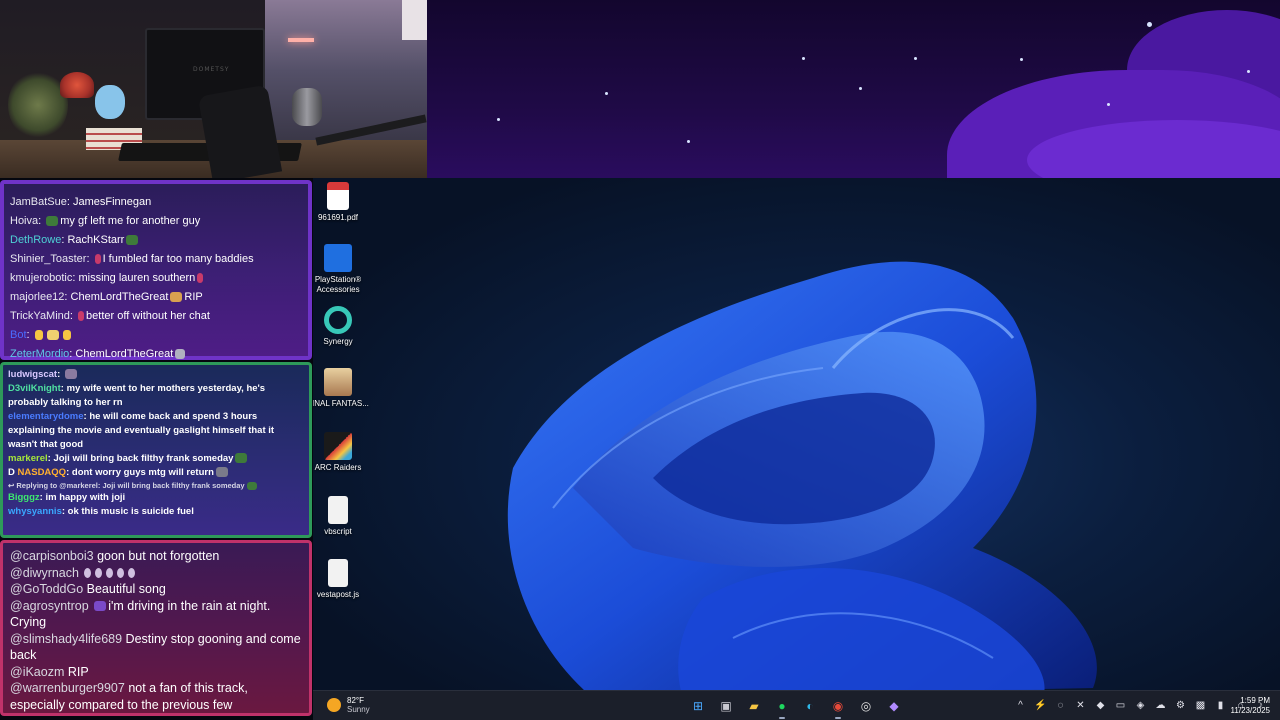 This screenshot has height=720, width=1280. What do you see at coordinates (11, 485) in the screenshot?
I see `reply-arrow-icon: ↩` at bounding box center [11, 485].